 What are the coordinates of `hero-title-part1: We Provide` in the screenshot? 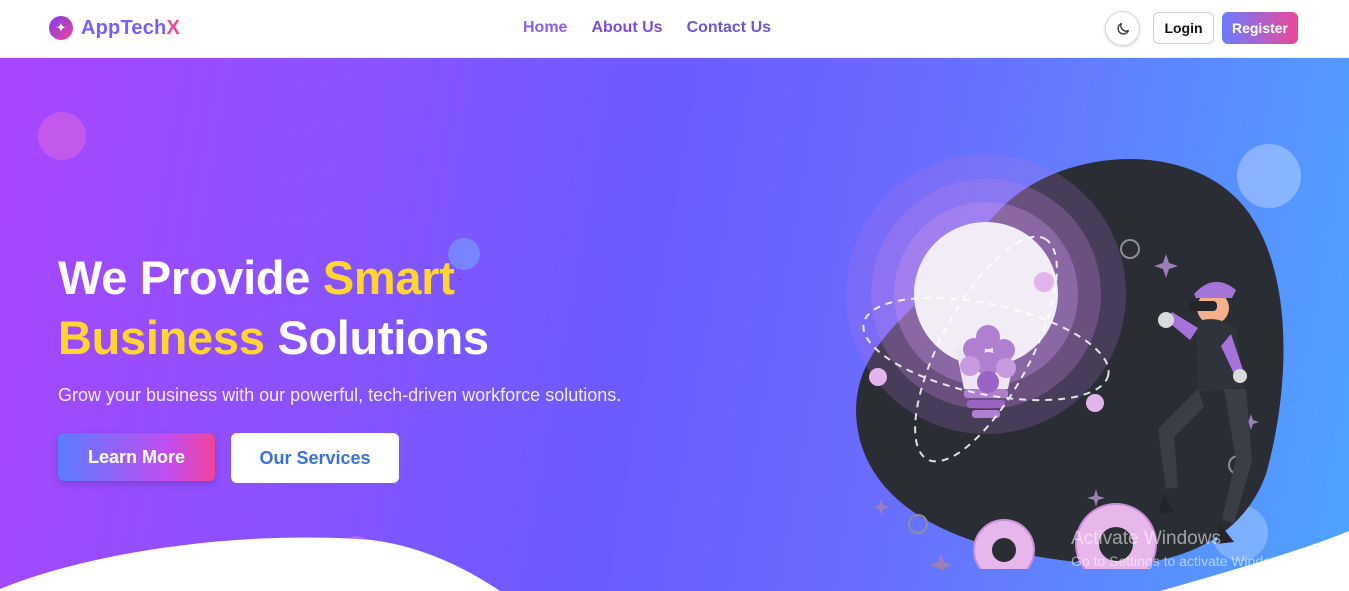 It's located at (190, 277).